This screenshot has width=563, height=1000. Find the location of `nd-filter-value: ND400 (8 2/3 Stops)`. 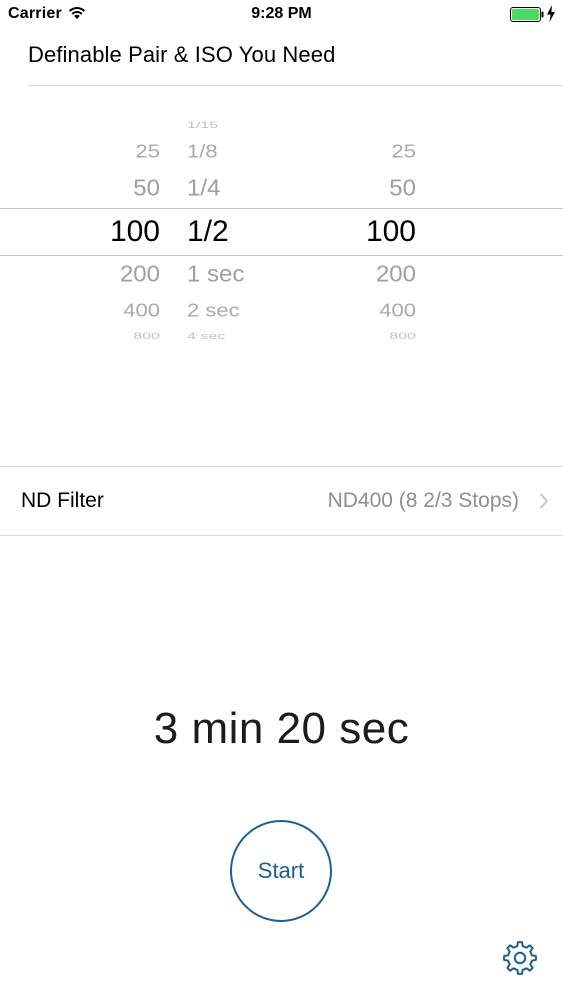

nd-filter-value: ND400 (8 2/3 Stops) is located at coordinates (423, 500).